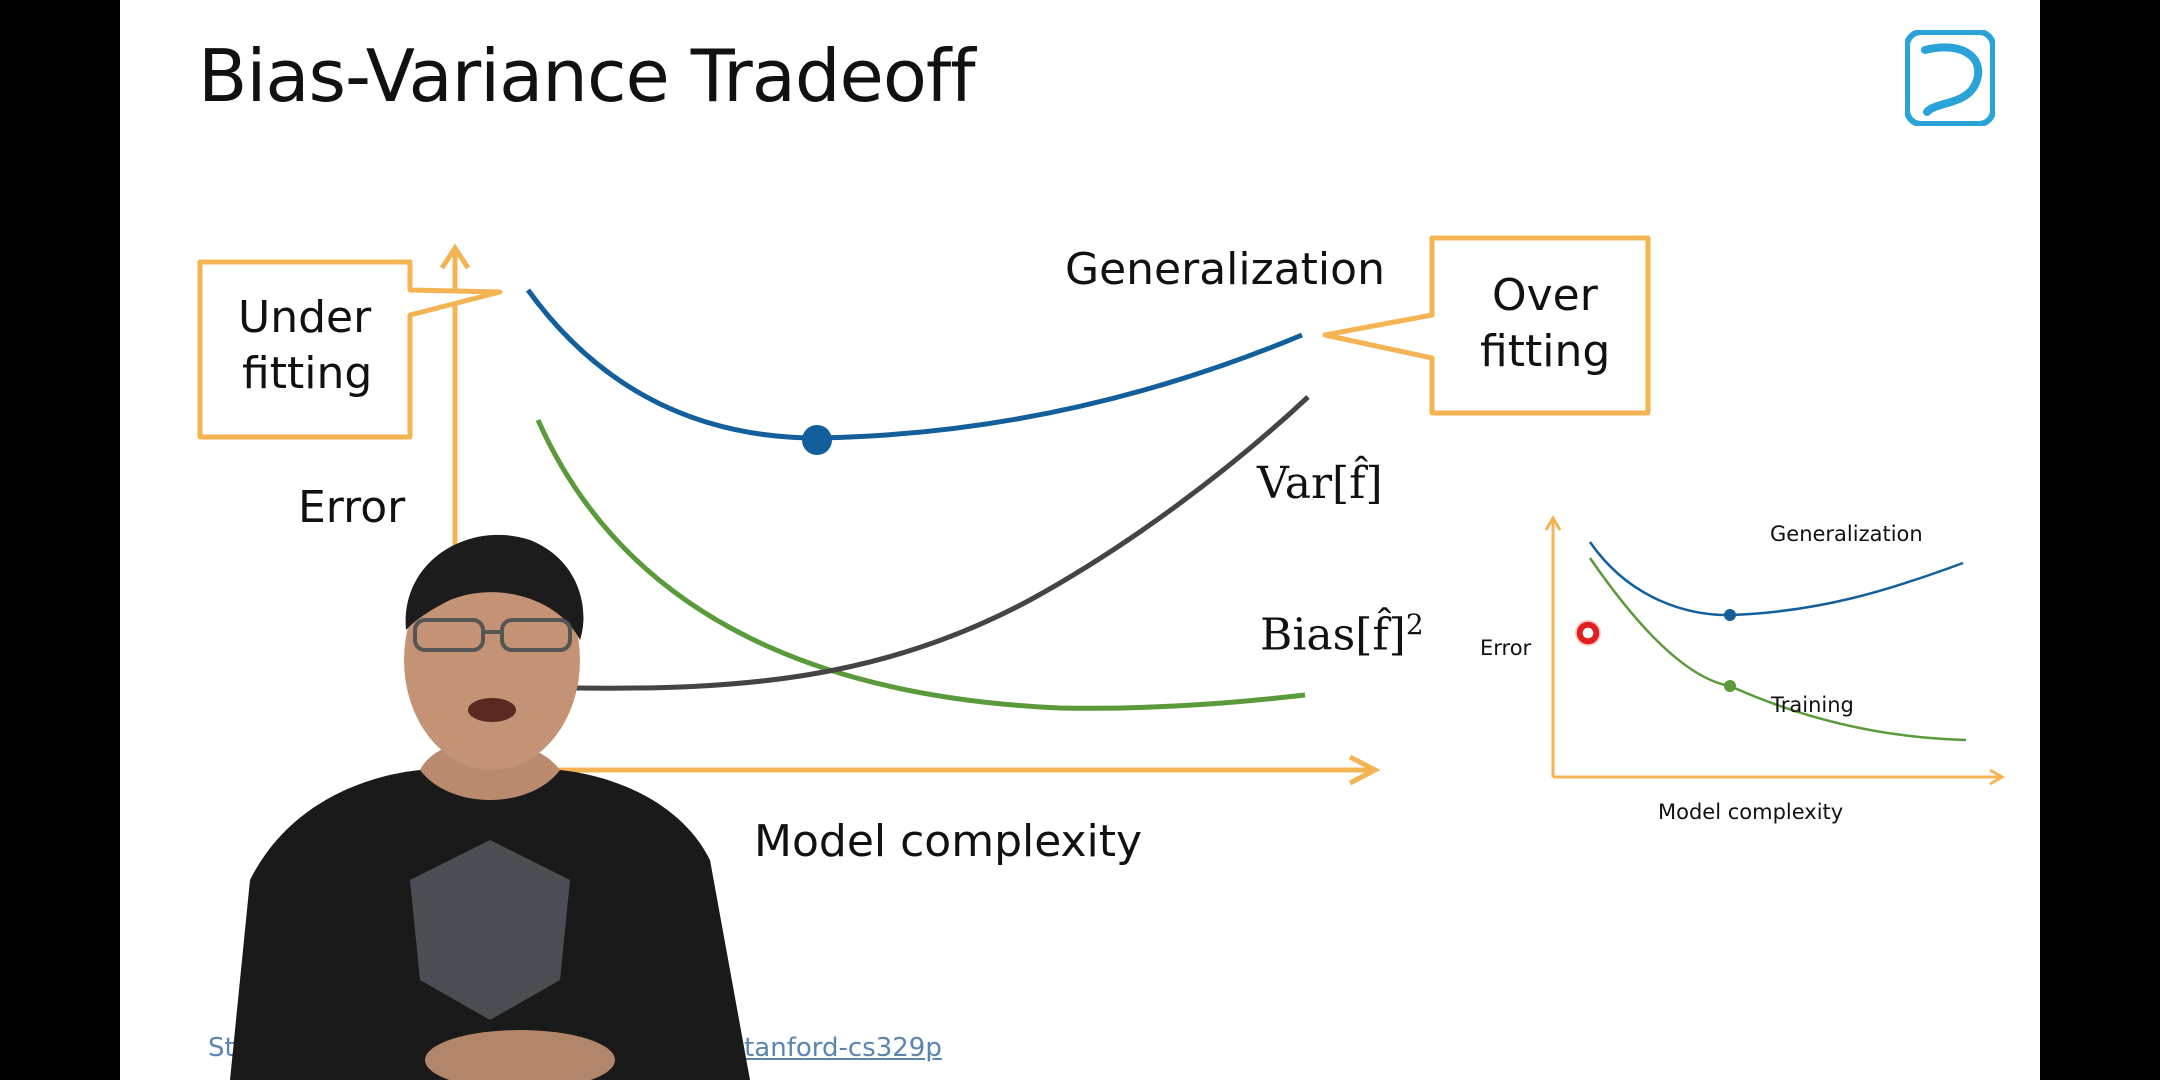 This screenshot has width=2160, height=1080. Describe the element at coordinates (1730, 615) in the screenshot. I see `inset-generalization-point` at that location.